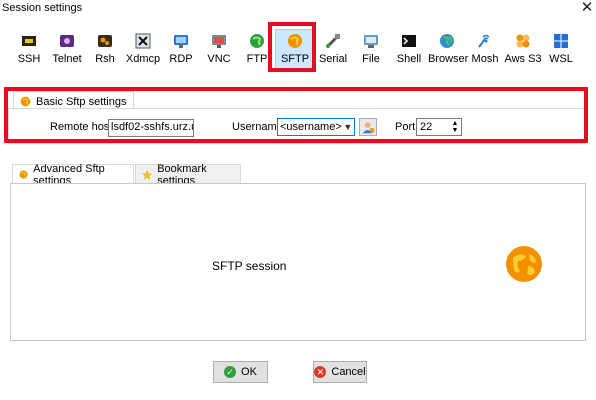  Describe the element at coordinates (257, 41) in the screenshot. I see `ftp-icon` at that location.